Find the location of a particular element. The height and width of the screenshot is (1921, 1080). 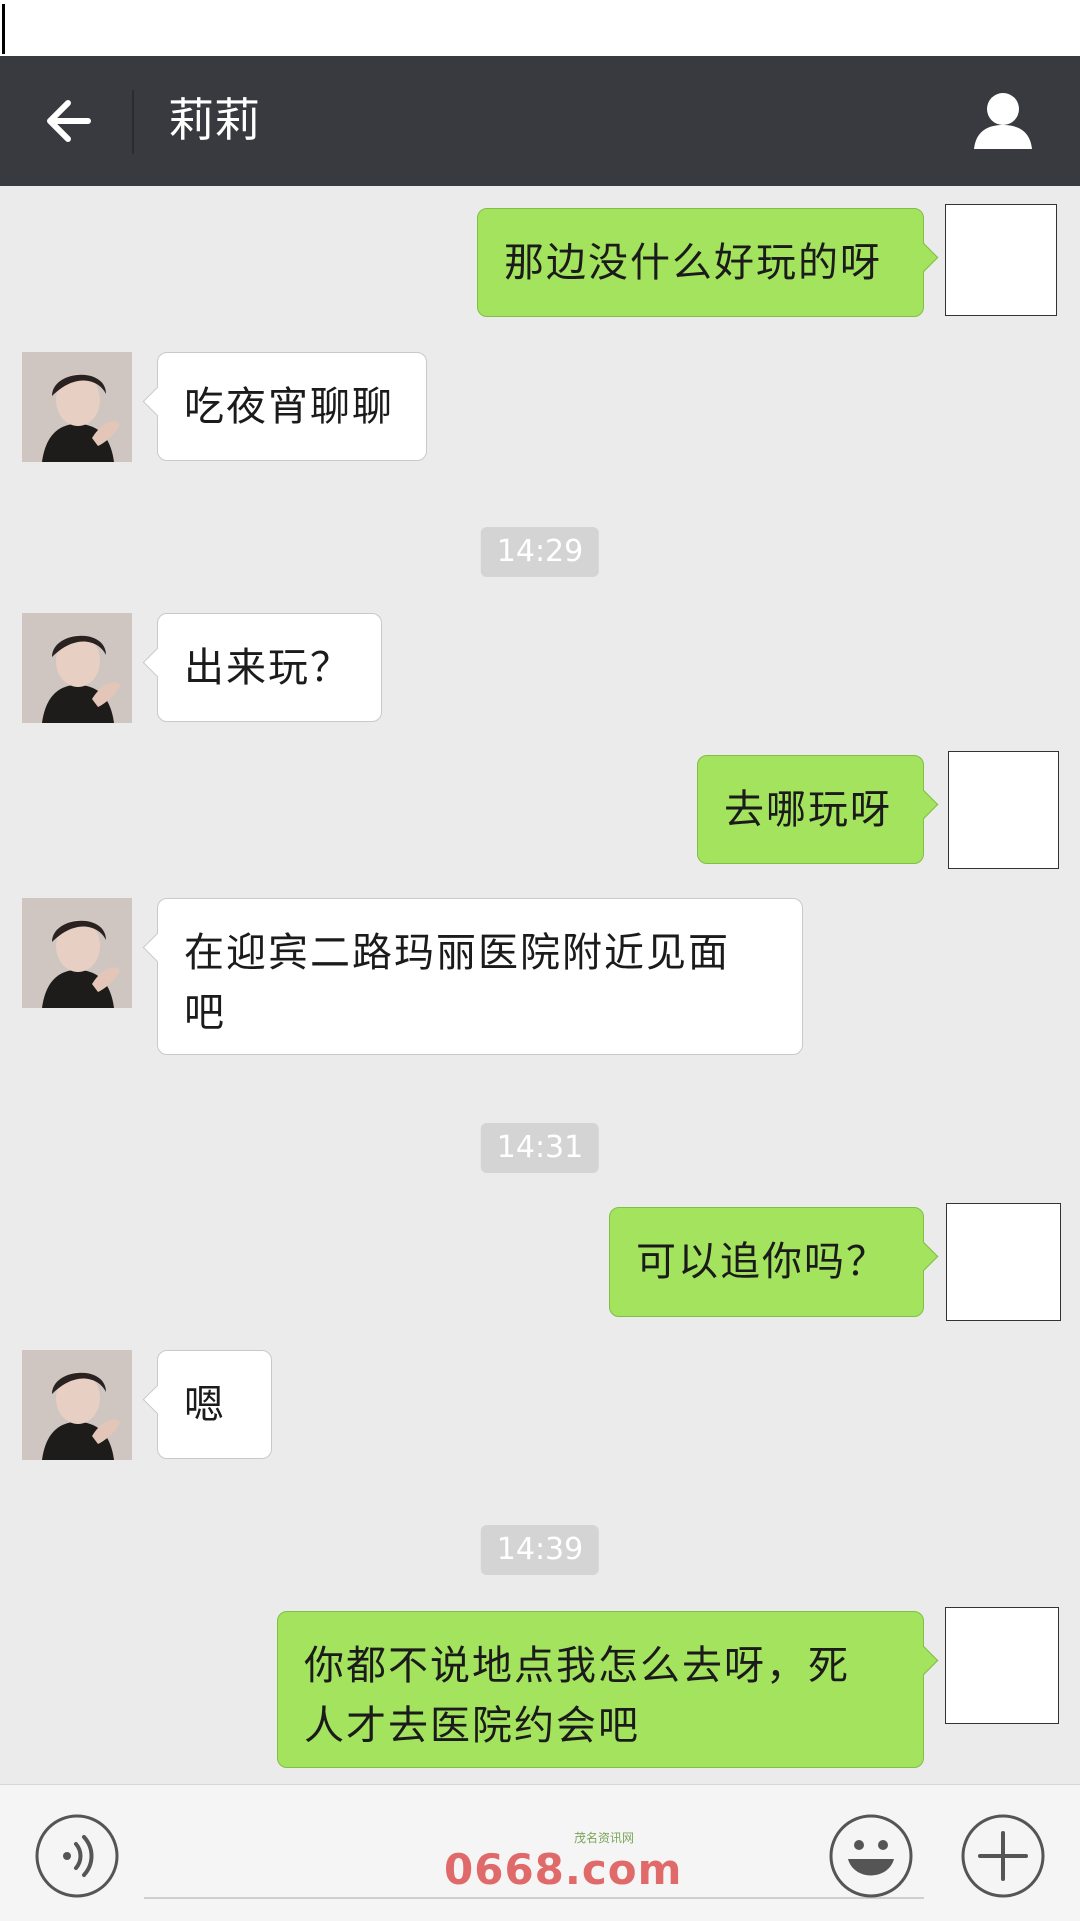

voice-icon is located at coordinates (77, 1856).